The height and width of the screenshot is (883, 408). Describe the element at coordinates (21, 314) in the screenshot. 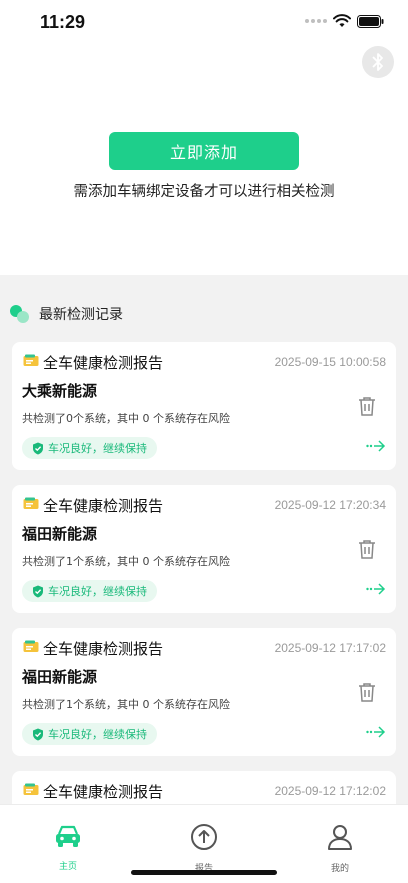

I see `section-dots-icon` at that location.